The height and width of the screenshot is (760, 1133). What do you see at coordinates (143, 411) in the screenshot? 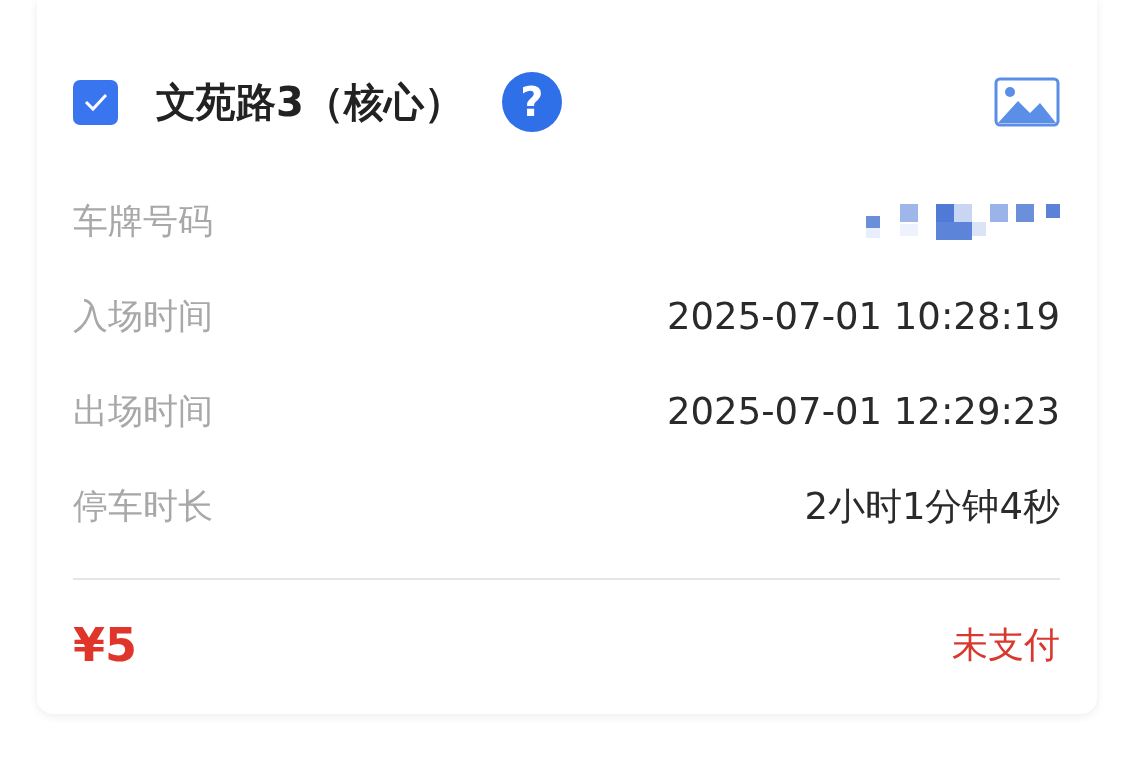
I see `field-label: 出场时间` at bounding box center [143, 411].